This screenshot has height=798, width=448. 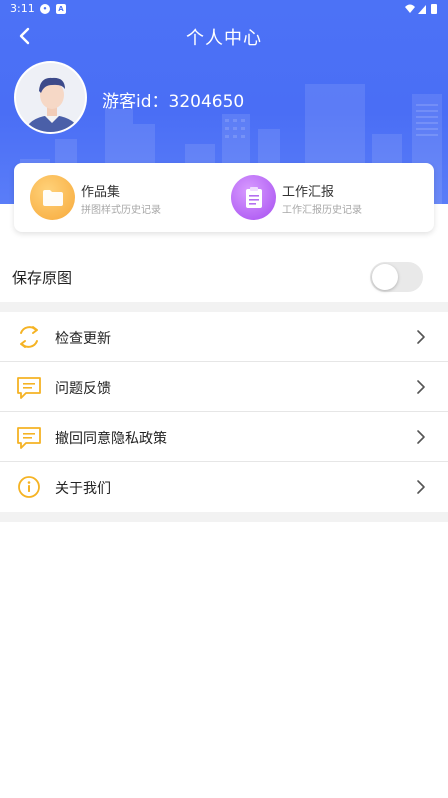 I want to click on menu-label: 问题反馈, so click(x=83, y=389).